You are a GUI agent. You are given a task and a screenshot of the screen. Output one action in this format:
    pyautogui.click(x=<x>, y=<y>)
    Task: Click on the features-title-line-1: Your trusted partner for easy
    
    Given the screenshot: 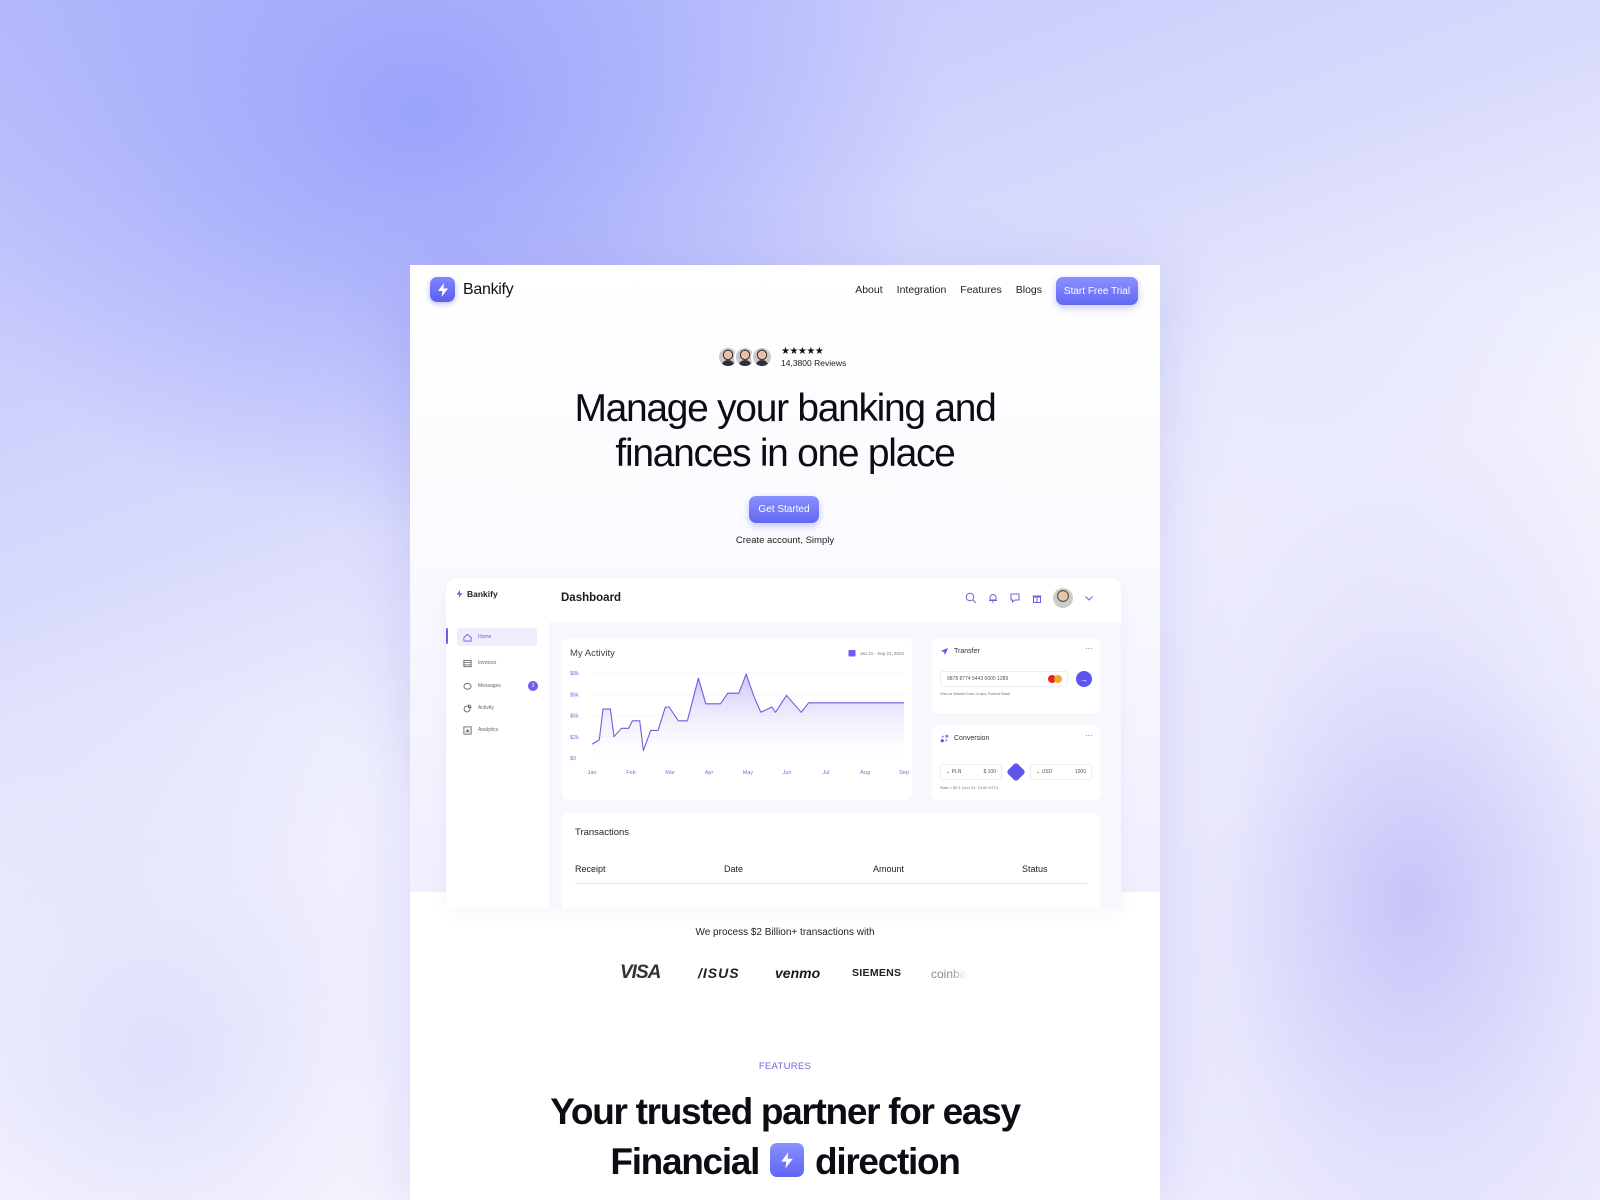 What is the action you would take?
    pyautogui.click(x=785, y=1111)
    